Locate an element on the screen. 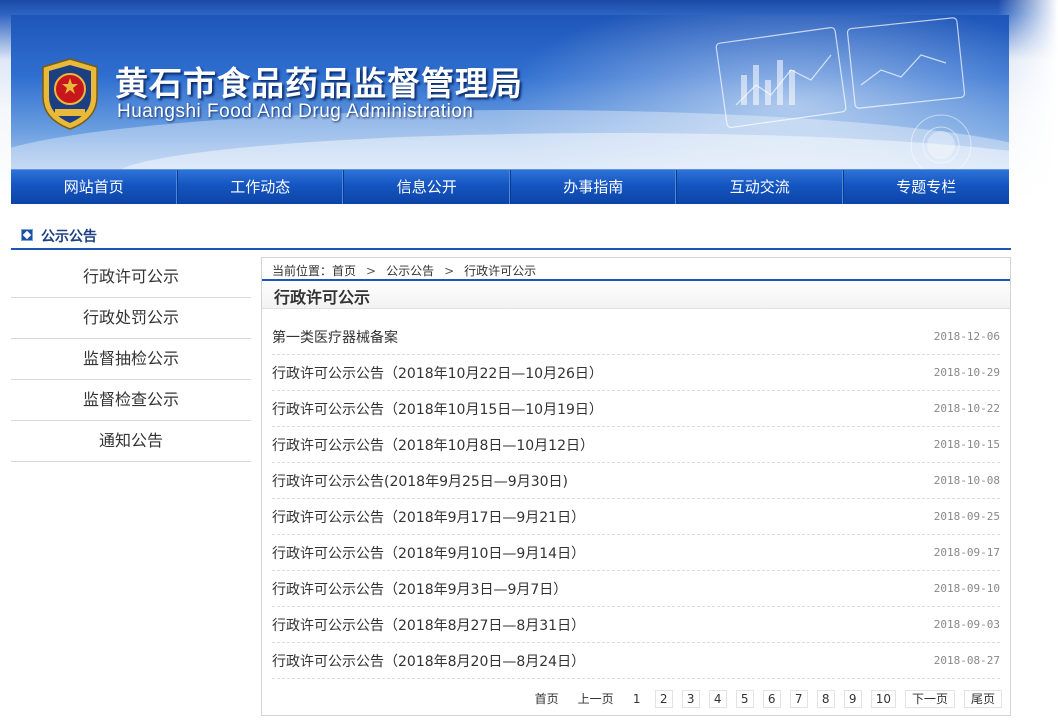  breadcrumb-level2-link: 行政许可公示 is located at coordinates (500, 271).